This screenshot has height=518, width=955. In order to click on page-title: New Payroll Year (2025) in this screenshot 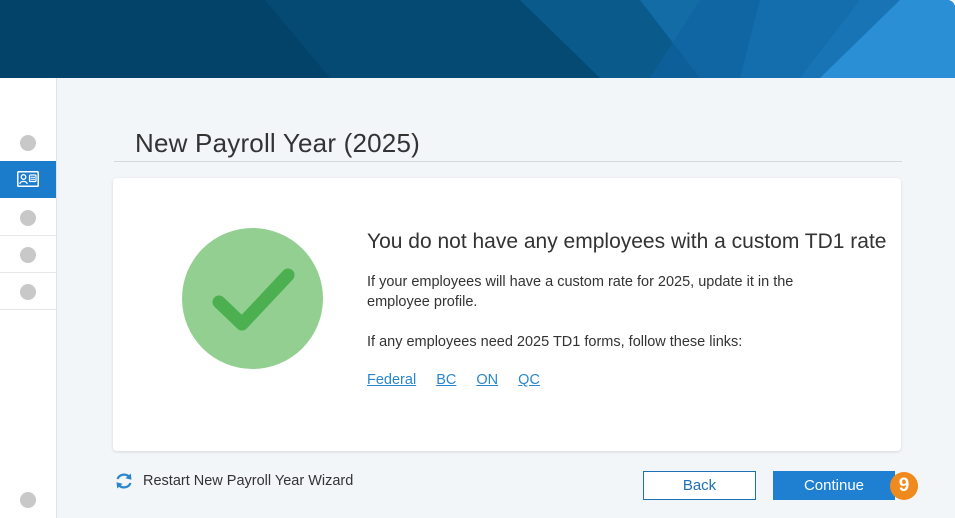, I will do `click(277, 143)`.